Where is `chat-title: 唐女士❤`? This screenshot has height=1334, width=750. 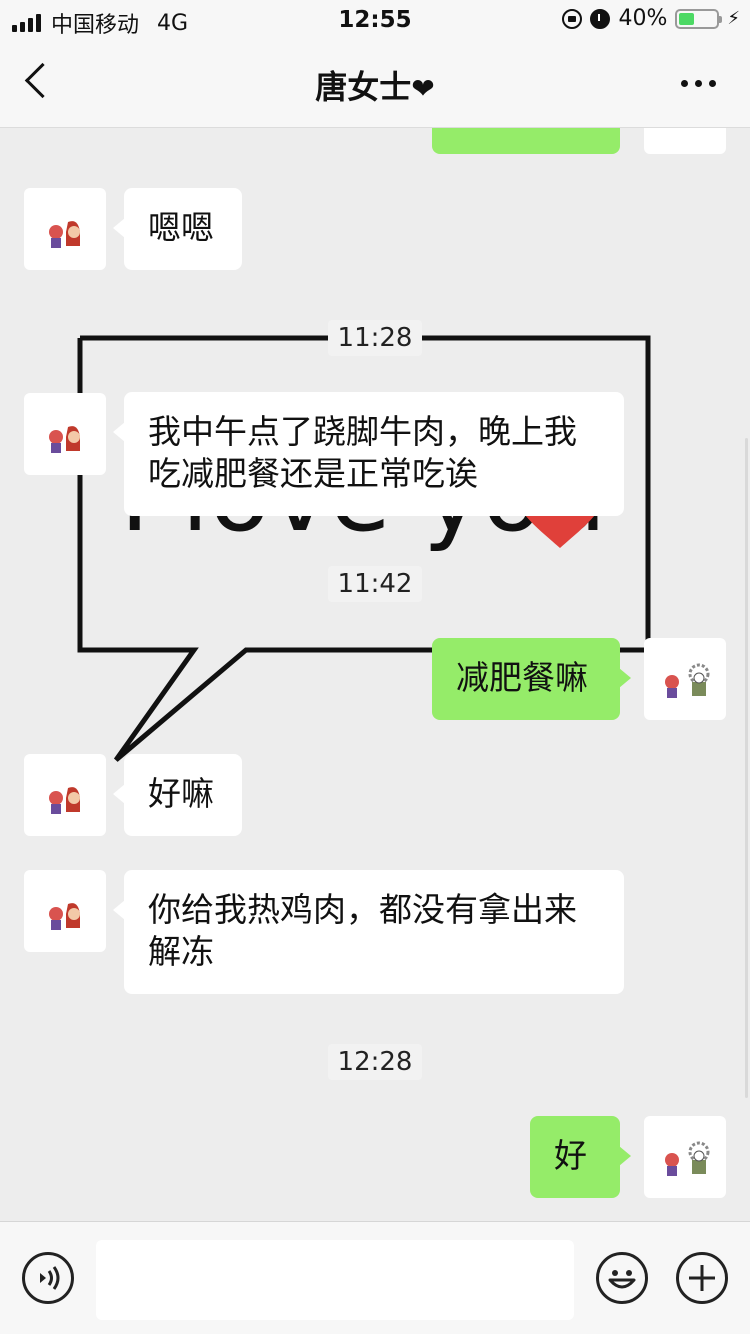 chat-title: 唐女士❤ is located at coordinates (375, 85).